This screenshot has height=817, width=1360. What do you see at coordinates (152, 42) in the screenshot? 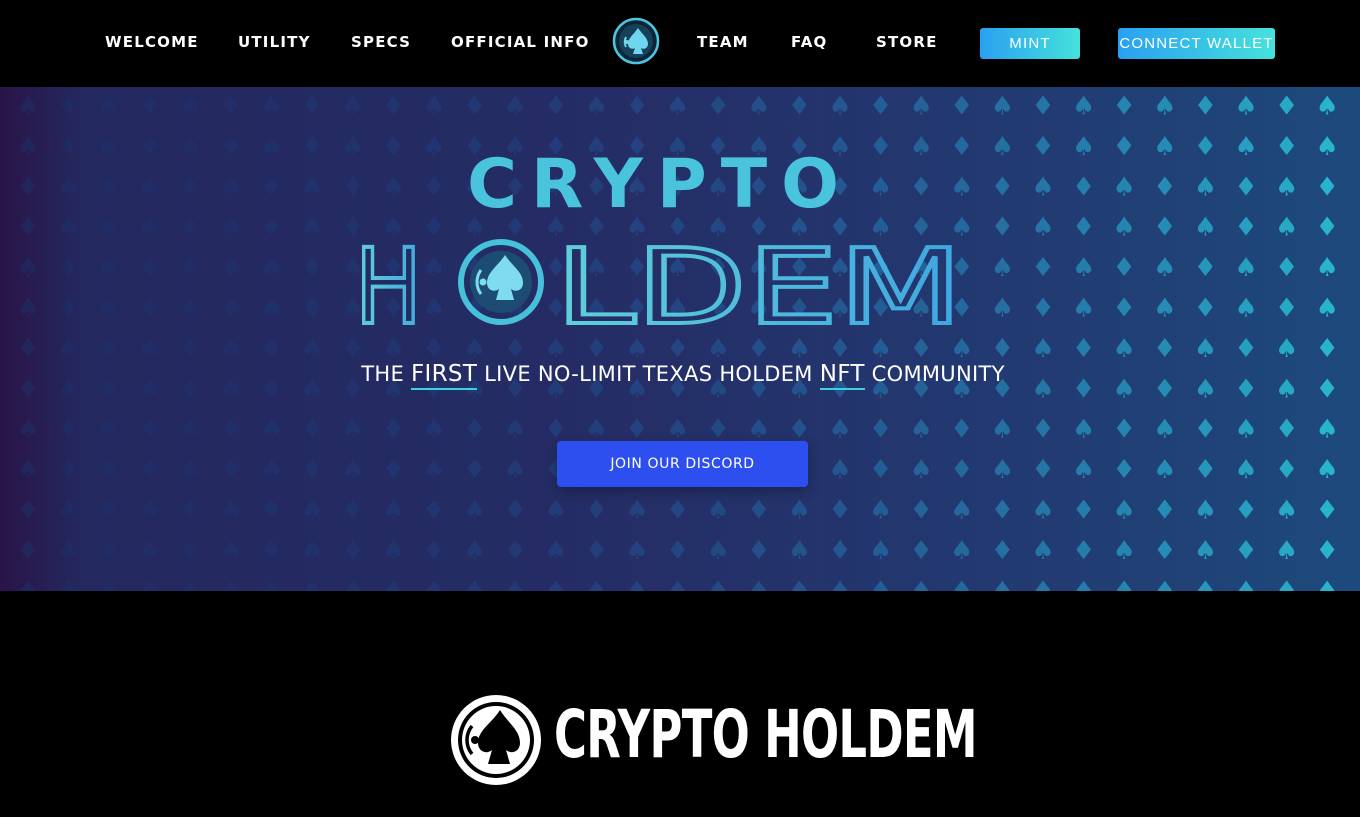
I see `nav-welcome: WELCOME` at bounding box center [152, 42].